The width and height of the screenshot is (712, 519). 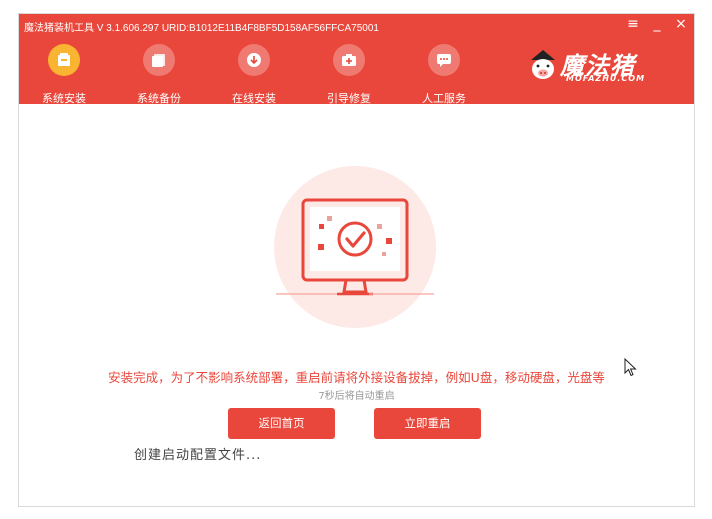 I want to click on nav-item-system-backup: 系统备份, so click(x=159, y=72).